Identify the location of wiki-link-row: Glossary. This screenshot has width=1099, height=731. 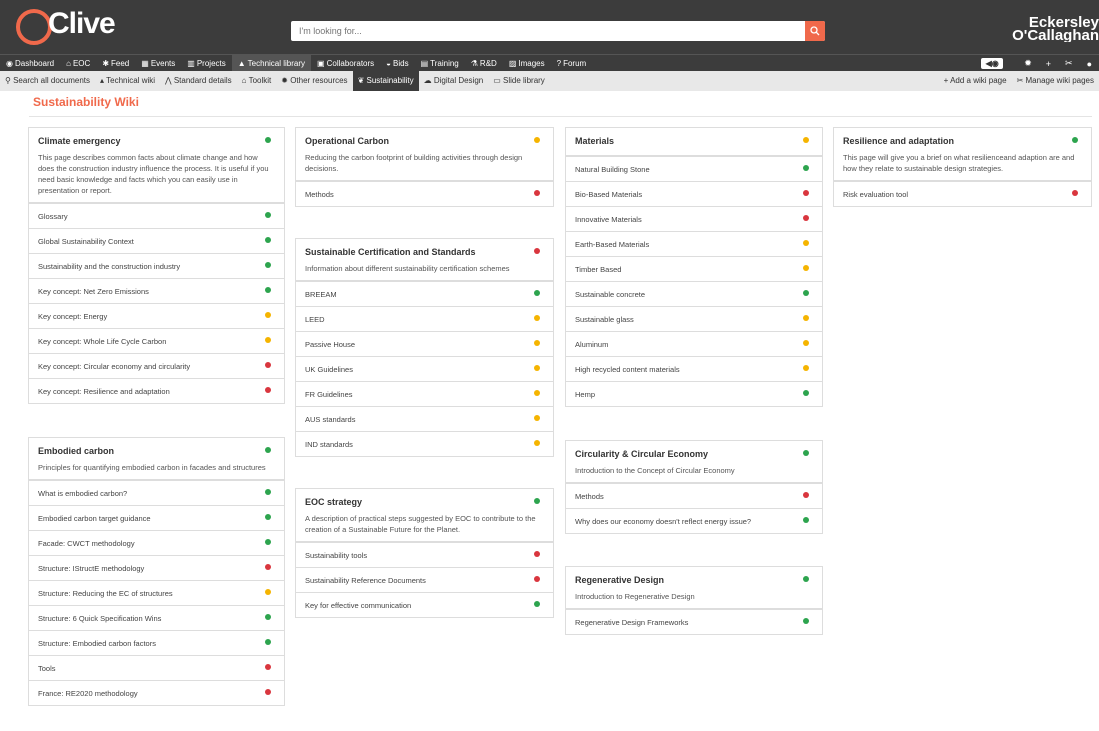
(156, 215).